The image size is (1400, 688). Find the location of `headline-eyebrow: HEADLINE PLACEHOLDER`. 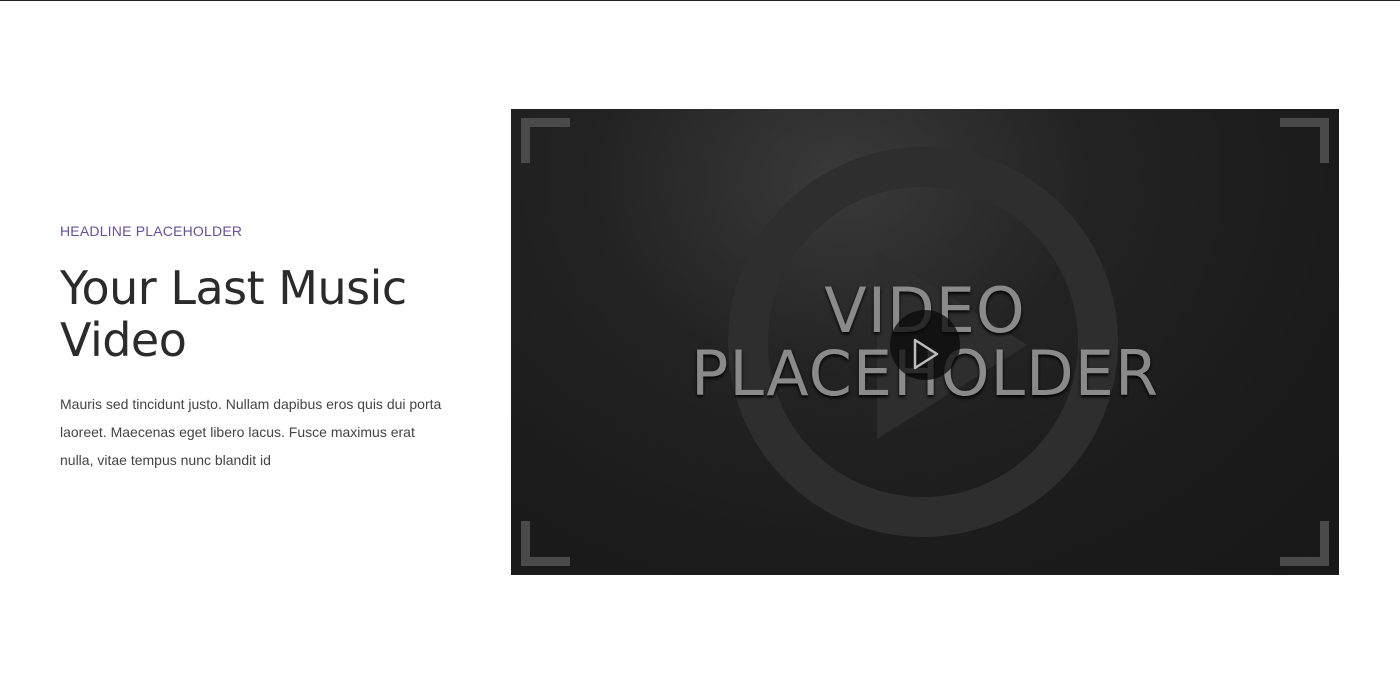

headline-eyebrow: HEADLINE PLACEHOLDER is located at coordinates (151, 231).